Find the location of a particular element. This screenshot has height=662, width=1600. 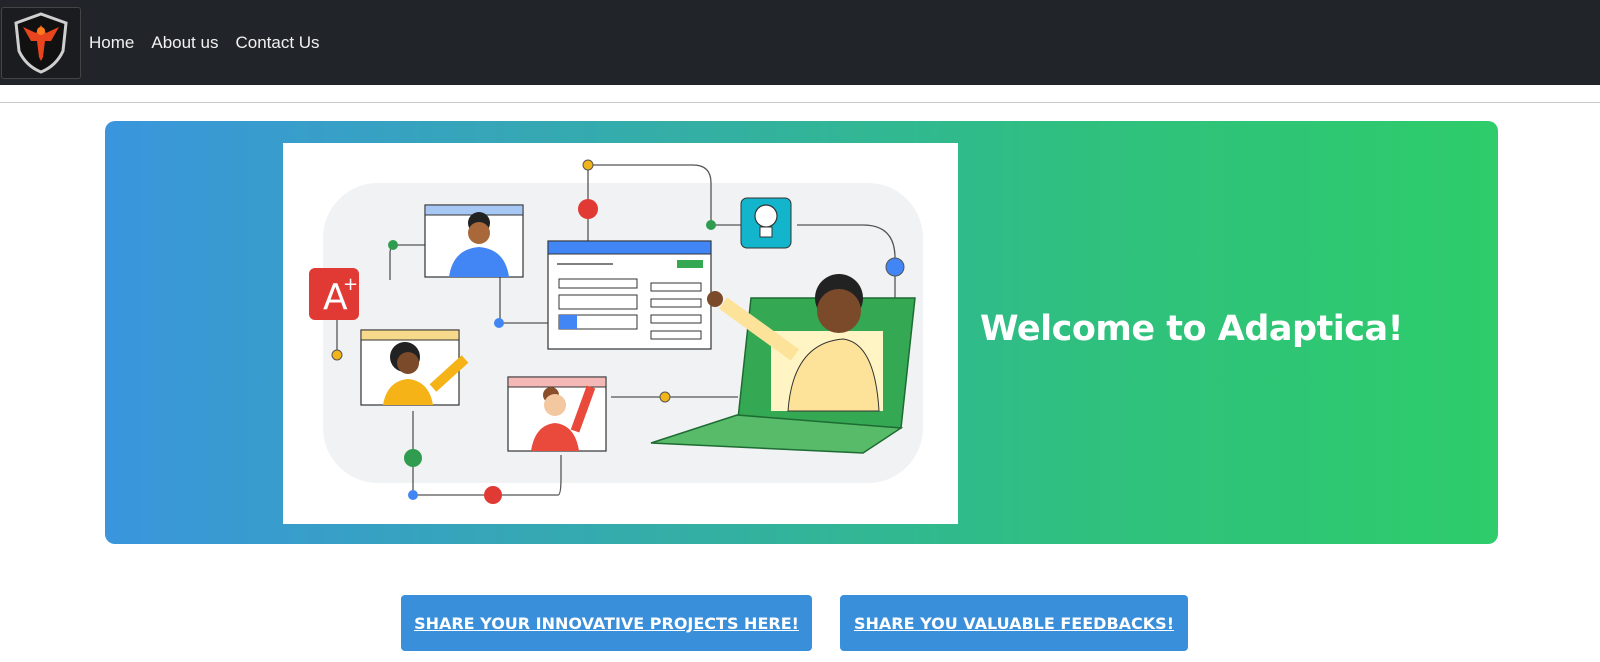

divider is located at coordinates (800, 102).